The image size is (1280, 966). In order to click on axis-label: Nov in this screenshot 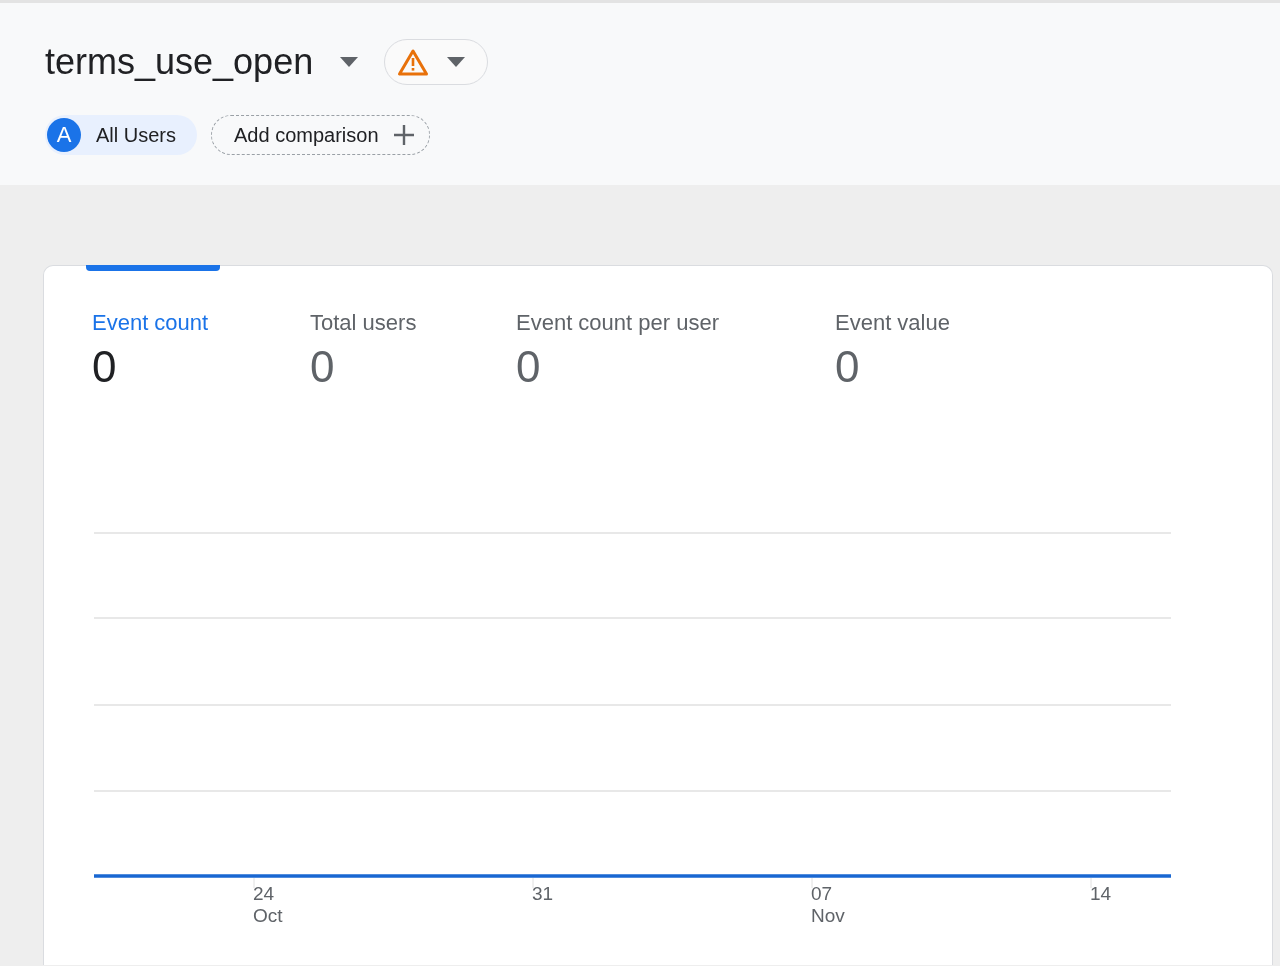, I will do `click(828, 916)`.